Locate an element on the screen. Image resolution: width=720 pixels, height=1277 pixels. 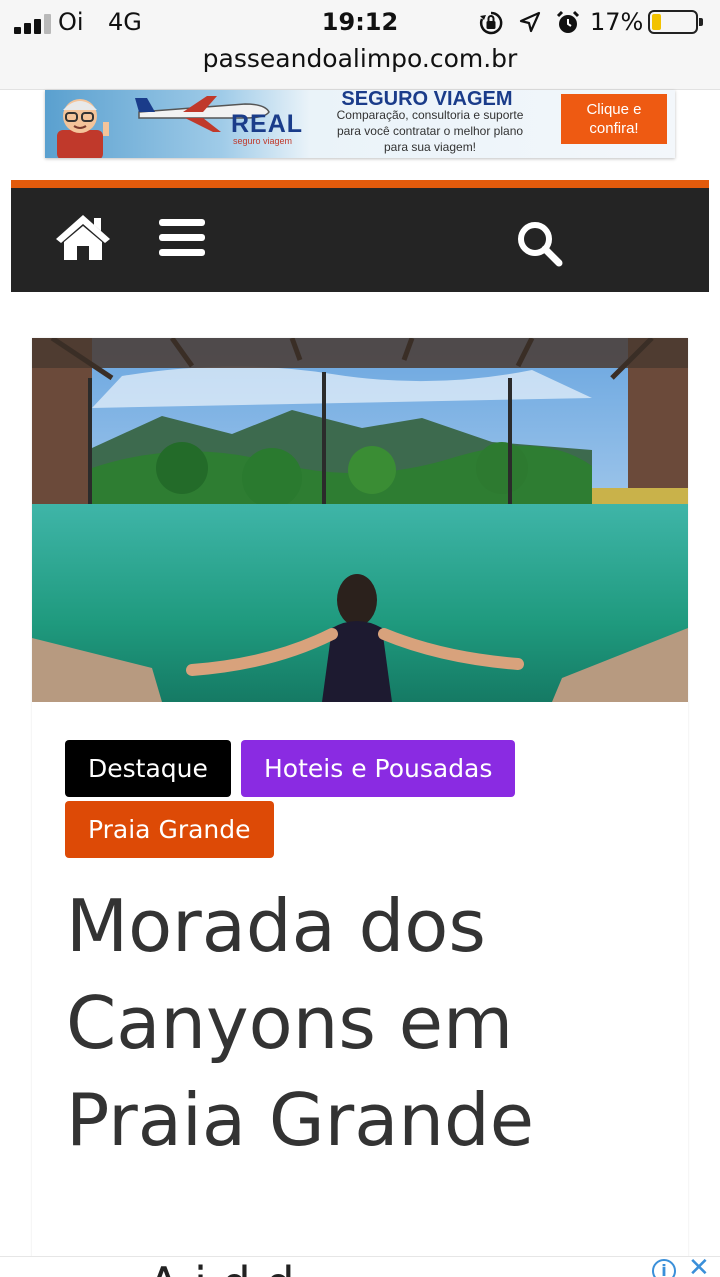
bottom-ad-strip: A i d d i ✕ is located at coordinates (360, 1266).